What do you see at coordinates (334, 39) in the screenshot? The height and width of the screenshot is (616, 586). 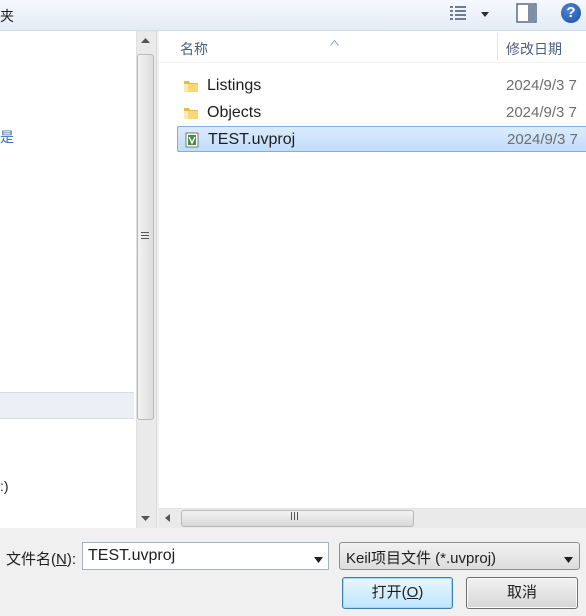 I see `sort-ascending-icon` at bounding box center [334, 39].